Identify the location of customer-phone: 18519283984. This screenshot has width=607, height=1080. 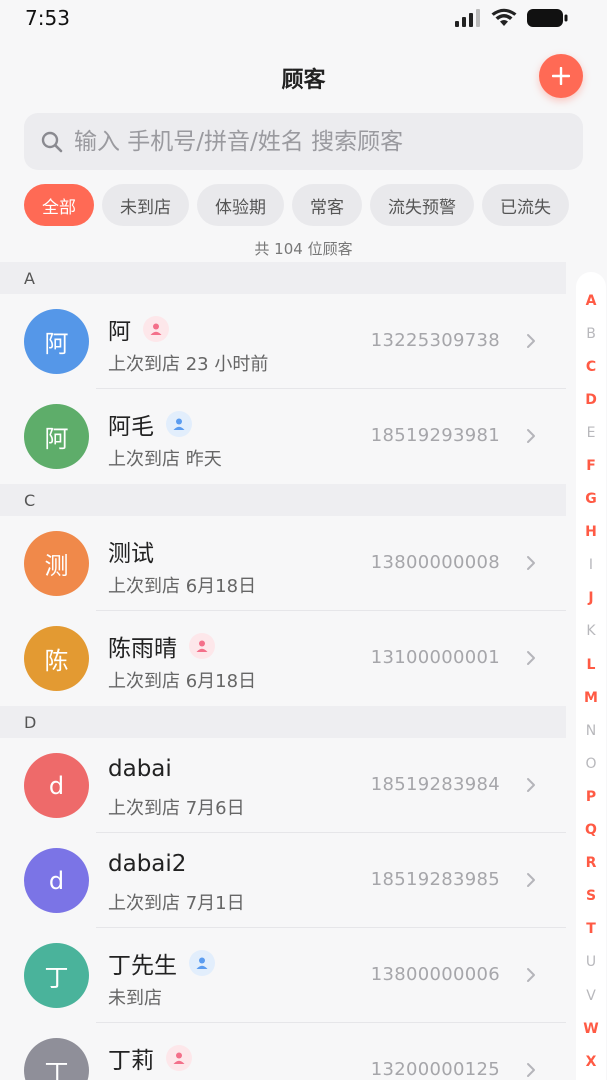
(435, 784).